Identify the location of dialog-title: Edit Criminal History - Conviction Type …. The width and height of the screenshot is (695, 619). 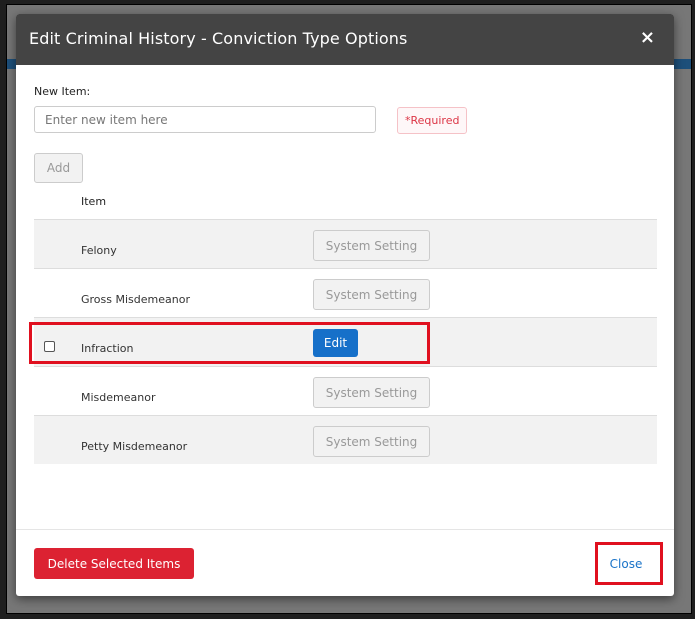
(218, 38).